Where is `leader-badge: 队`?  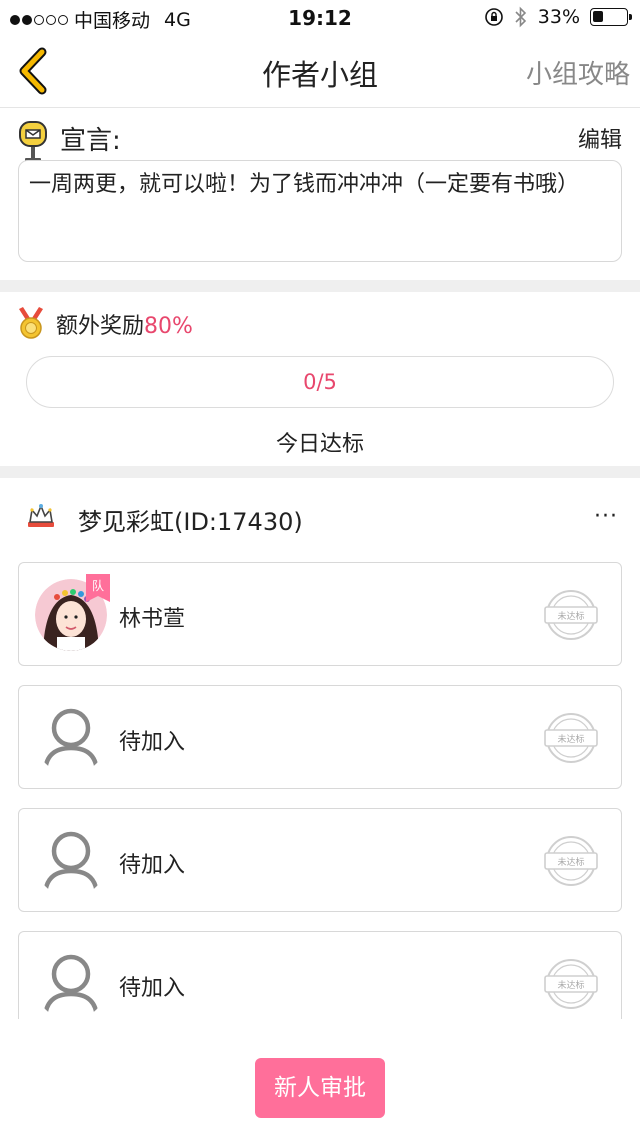
leader-badge: 队 is located at coordinates (98, 588).